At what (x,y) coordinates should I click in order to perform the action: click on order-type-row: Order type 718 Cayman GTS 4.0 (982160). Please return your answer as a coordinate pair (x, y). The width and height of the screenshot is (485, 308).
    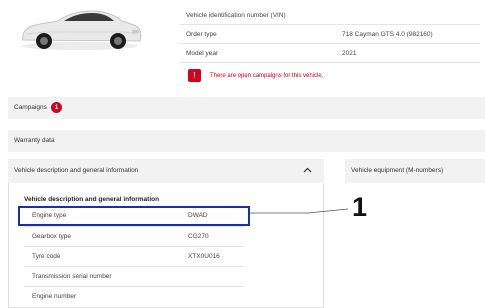
    Looking at the image, I should click on (330, 34).